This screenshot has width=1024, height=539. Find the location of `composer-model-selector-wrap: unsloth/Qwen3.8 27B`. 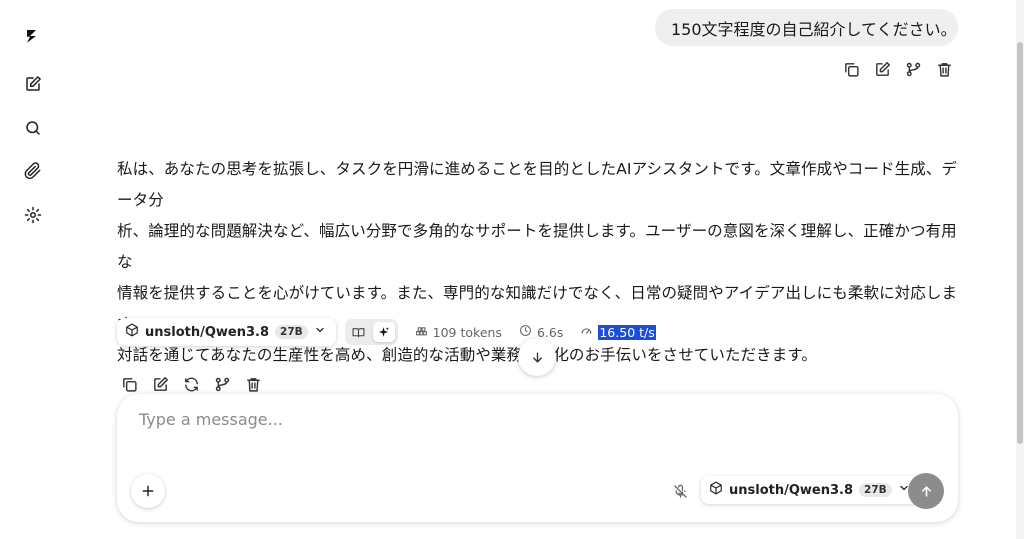

composer-model-selector-wrap: unsloth/Qwen3.8 27B is located at coordinates (810, 490).